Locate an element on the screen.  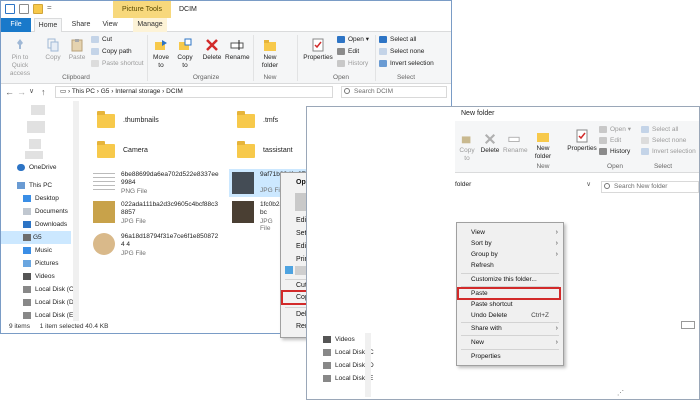
nav-g5: G5 is located at coordinates (36, 237).